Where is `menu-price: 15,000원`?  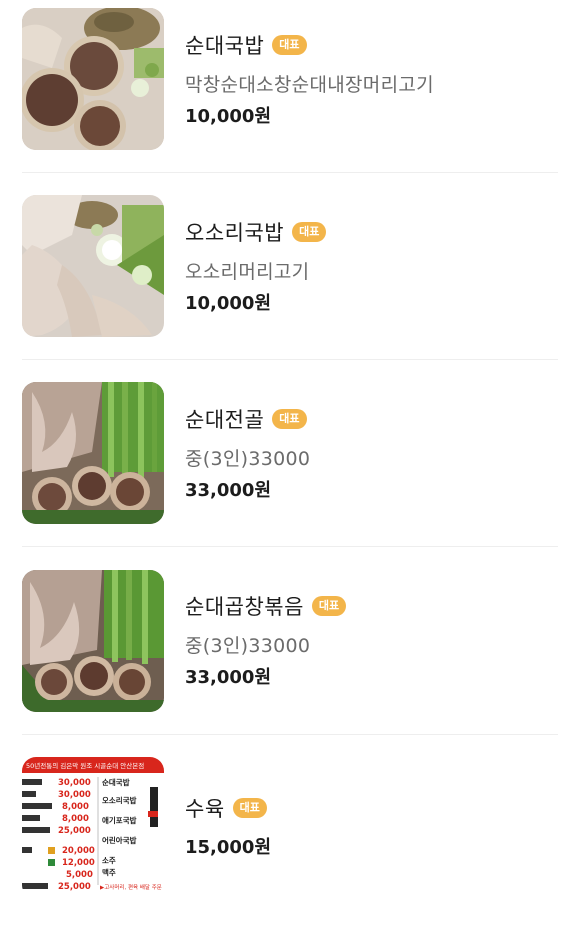
menu-price: 15,000원 is located at coordinates (228, 847).